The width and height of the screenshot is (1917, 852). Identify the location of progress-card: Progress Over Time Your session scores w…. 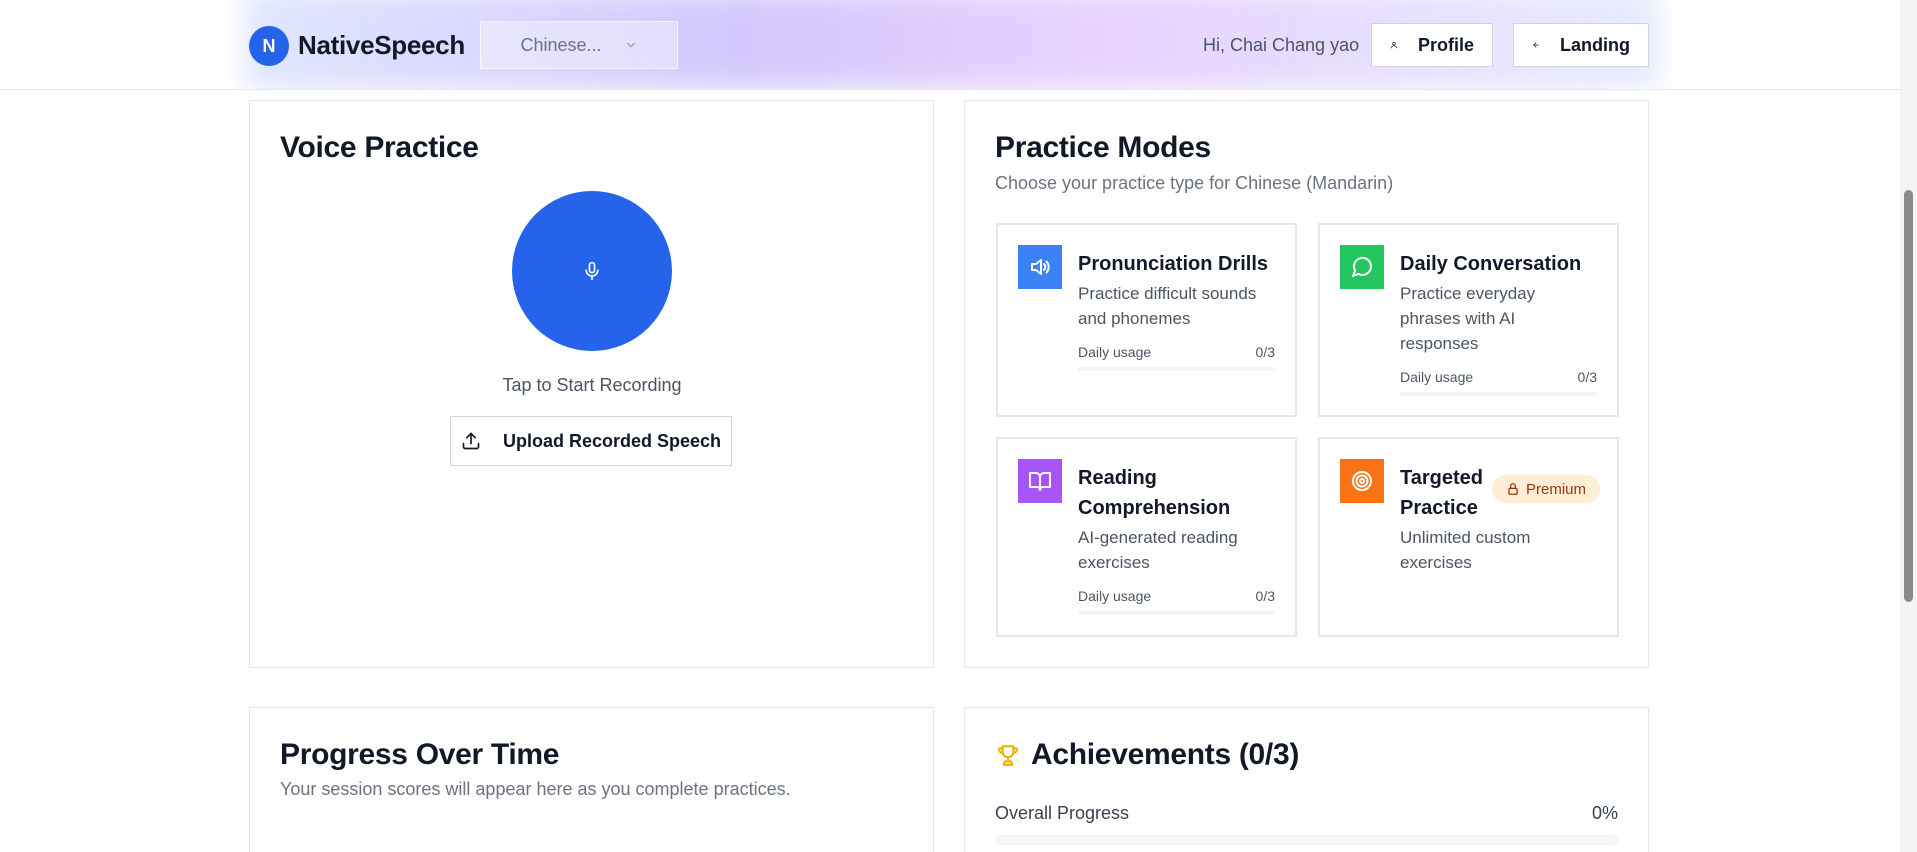
(591, 779).